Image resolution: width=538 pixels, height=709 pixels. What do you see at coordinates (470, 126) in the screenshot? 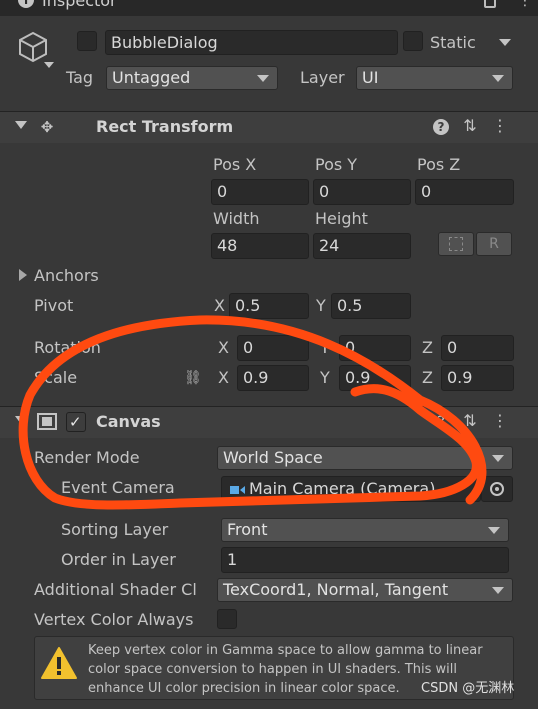
I see `presets-icon: ⇅` at bounding box center [470, 126].